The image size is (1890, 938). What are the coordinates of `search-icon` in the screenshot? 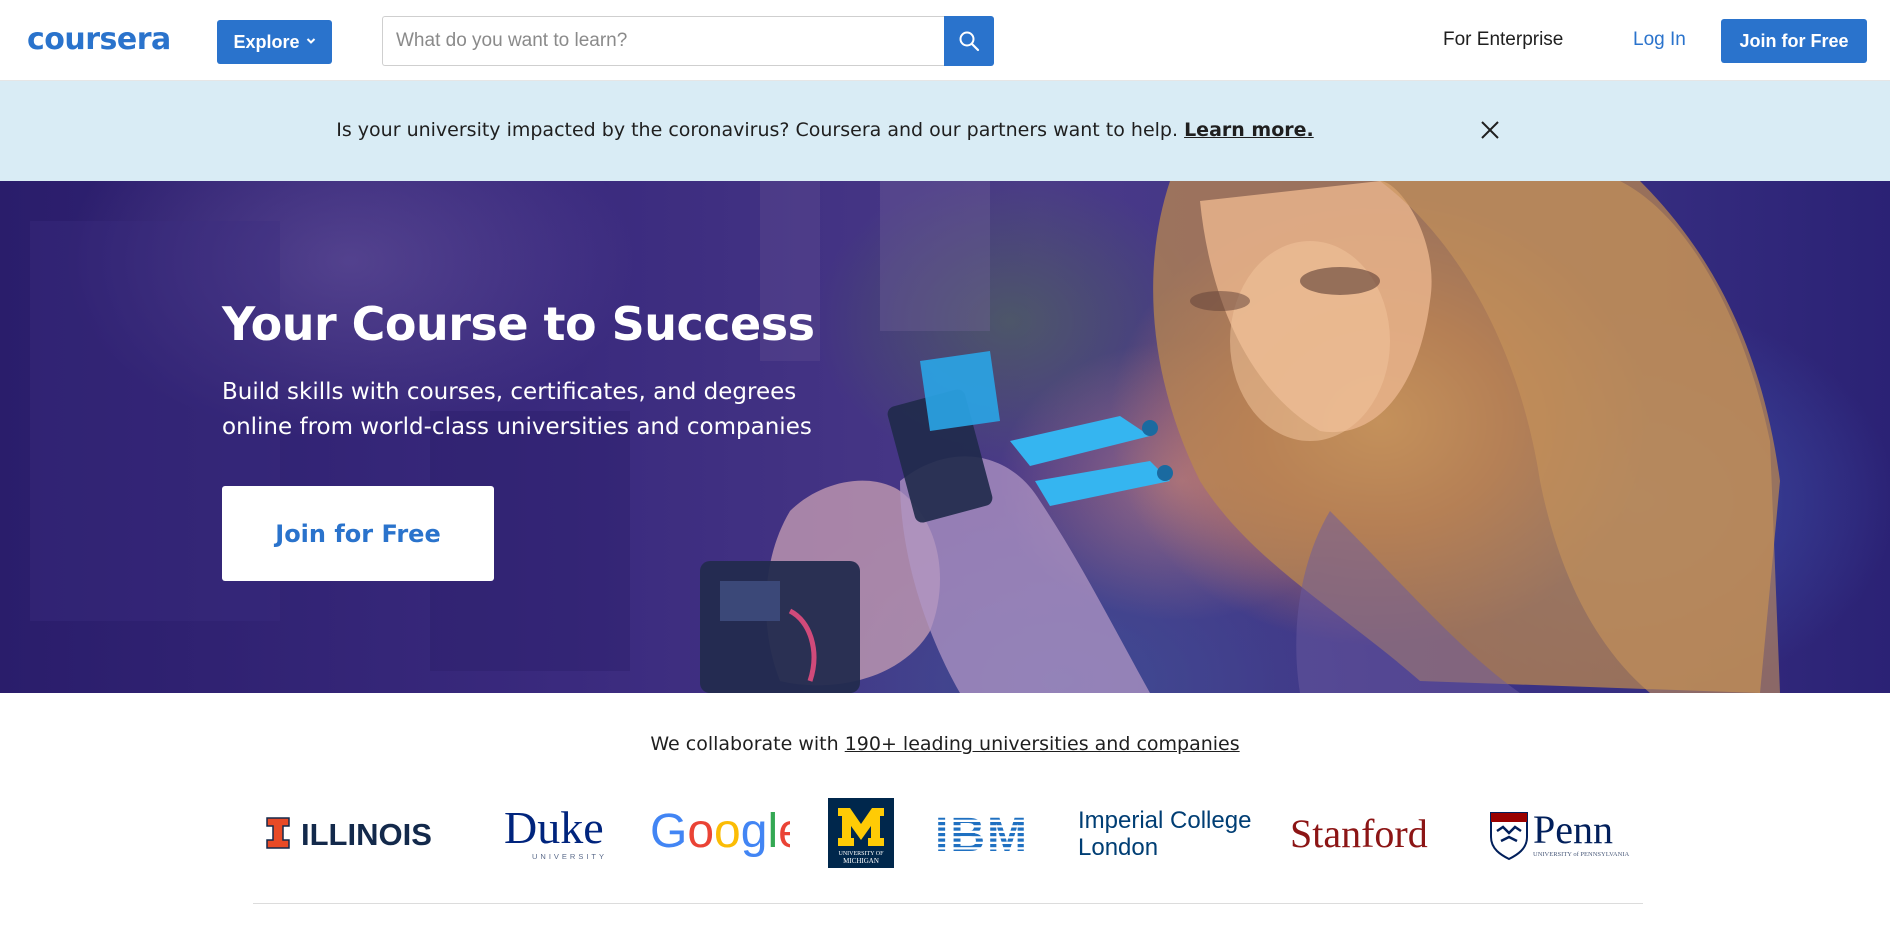 It's located at (969, 41).